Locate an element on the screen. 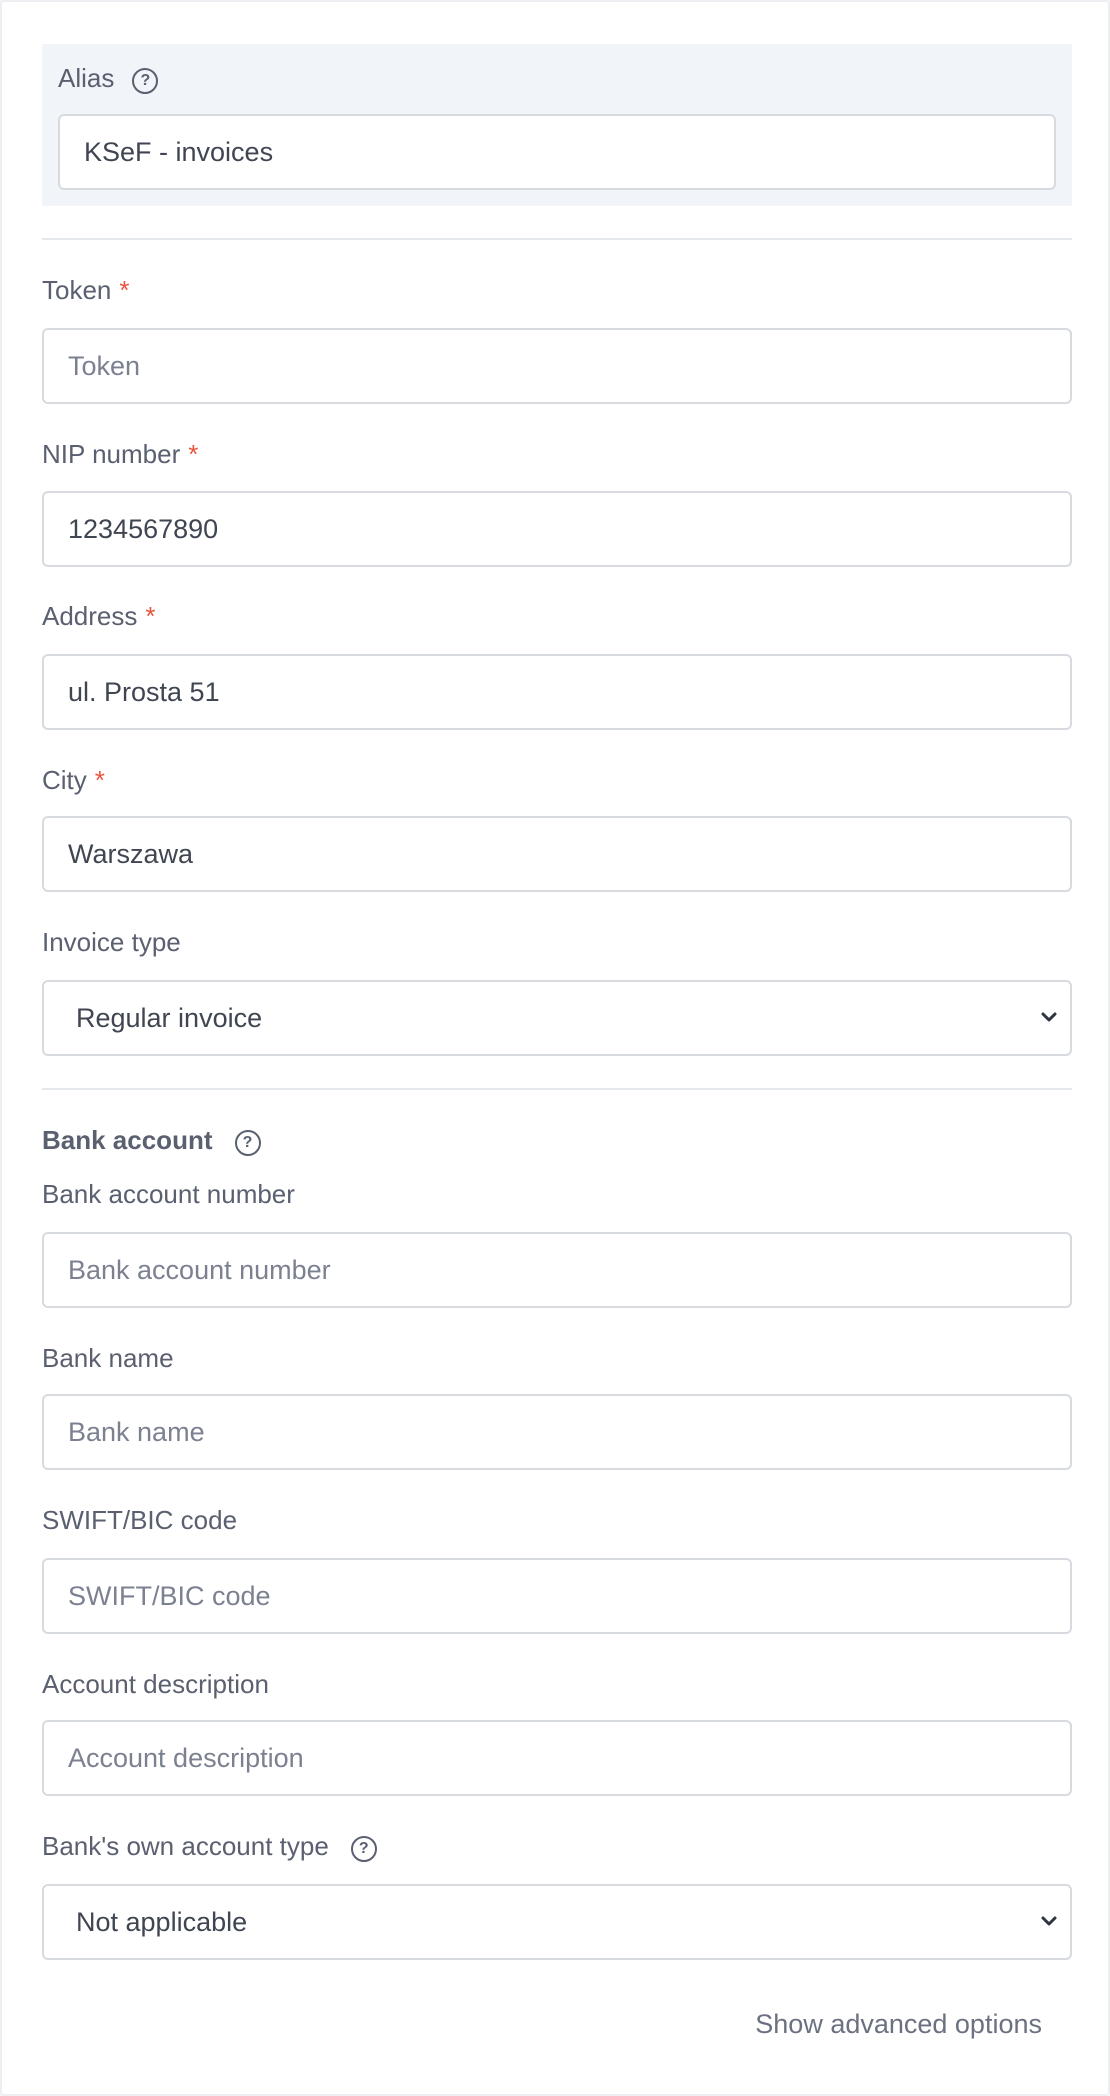  nip-label-row: NIP number * is located at coordinates (120, 454).